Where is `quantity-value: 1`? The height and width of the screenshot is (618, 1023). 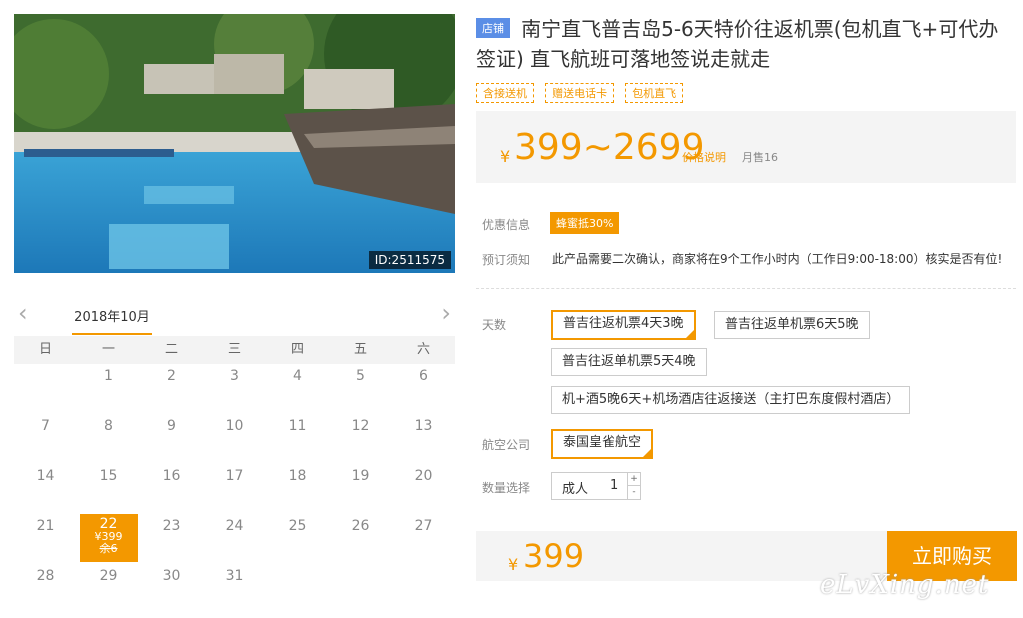
quantity-value: 1 is located at coordinates (614, 485).